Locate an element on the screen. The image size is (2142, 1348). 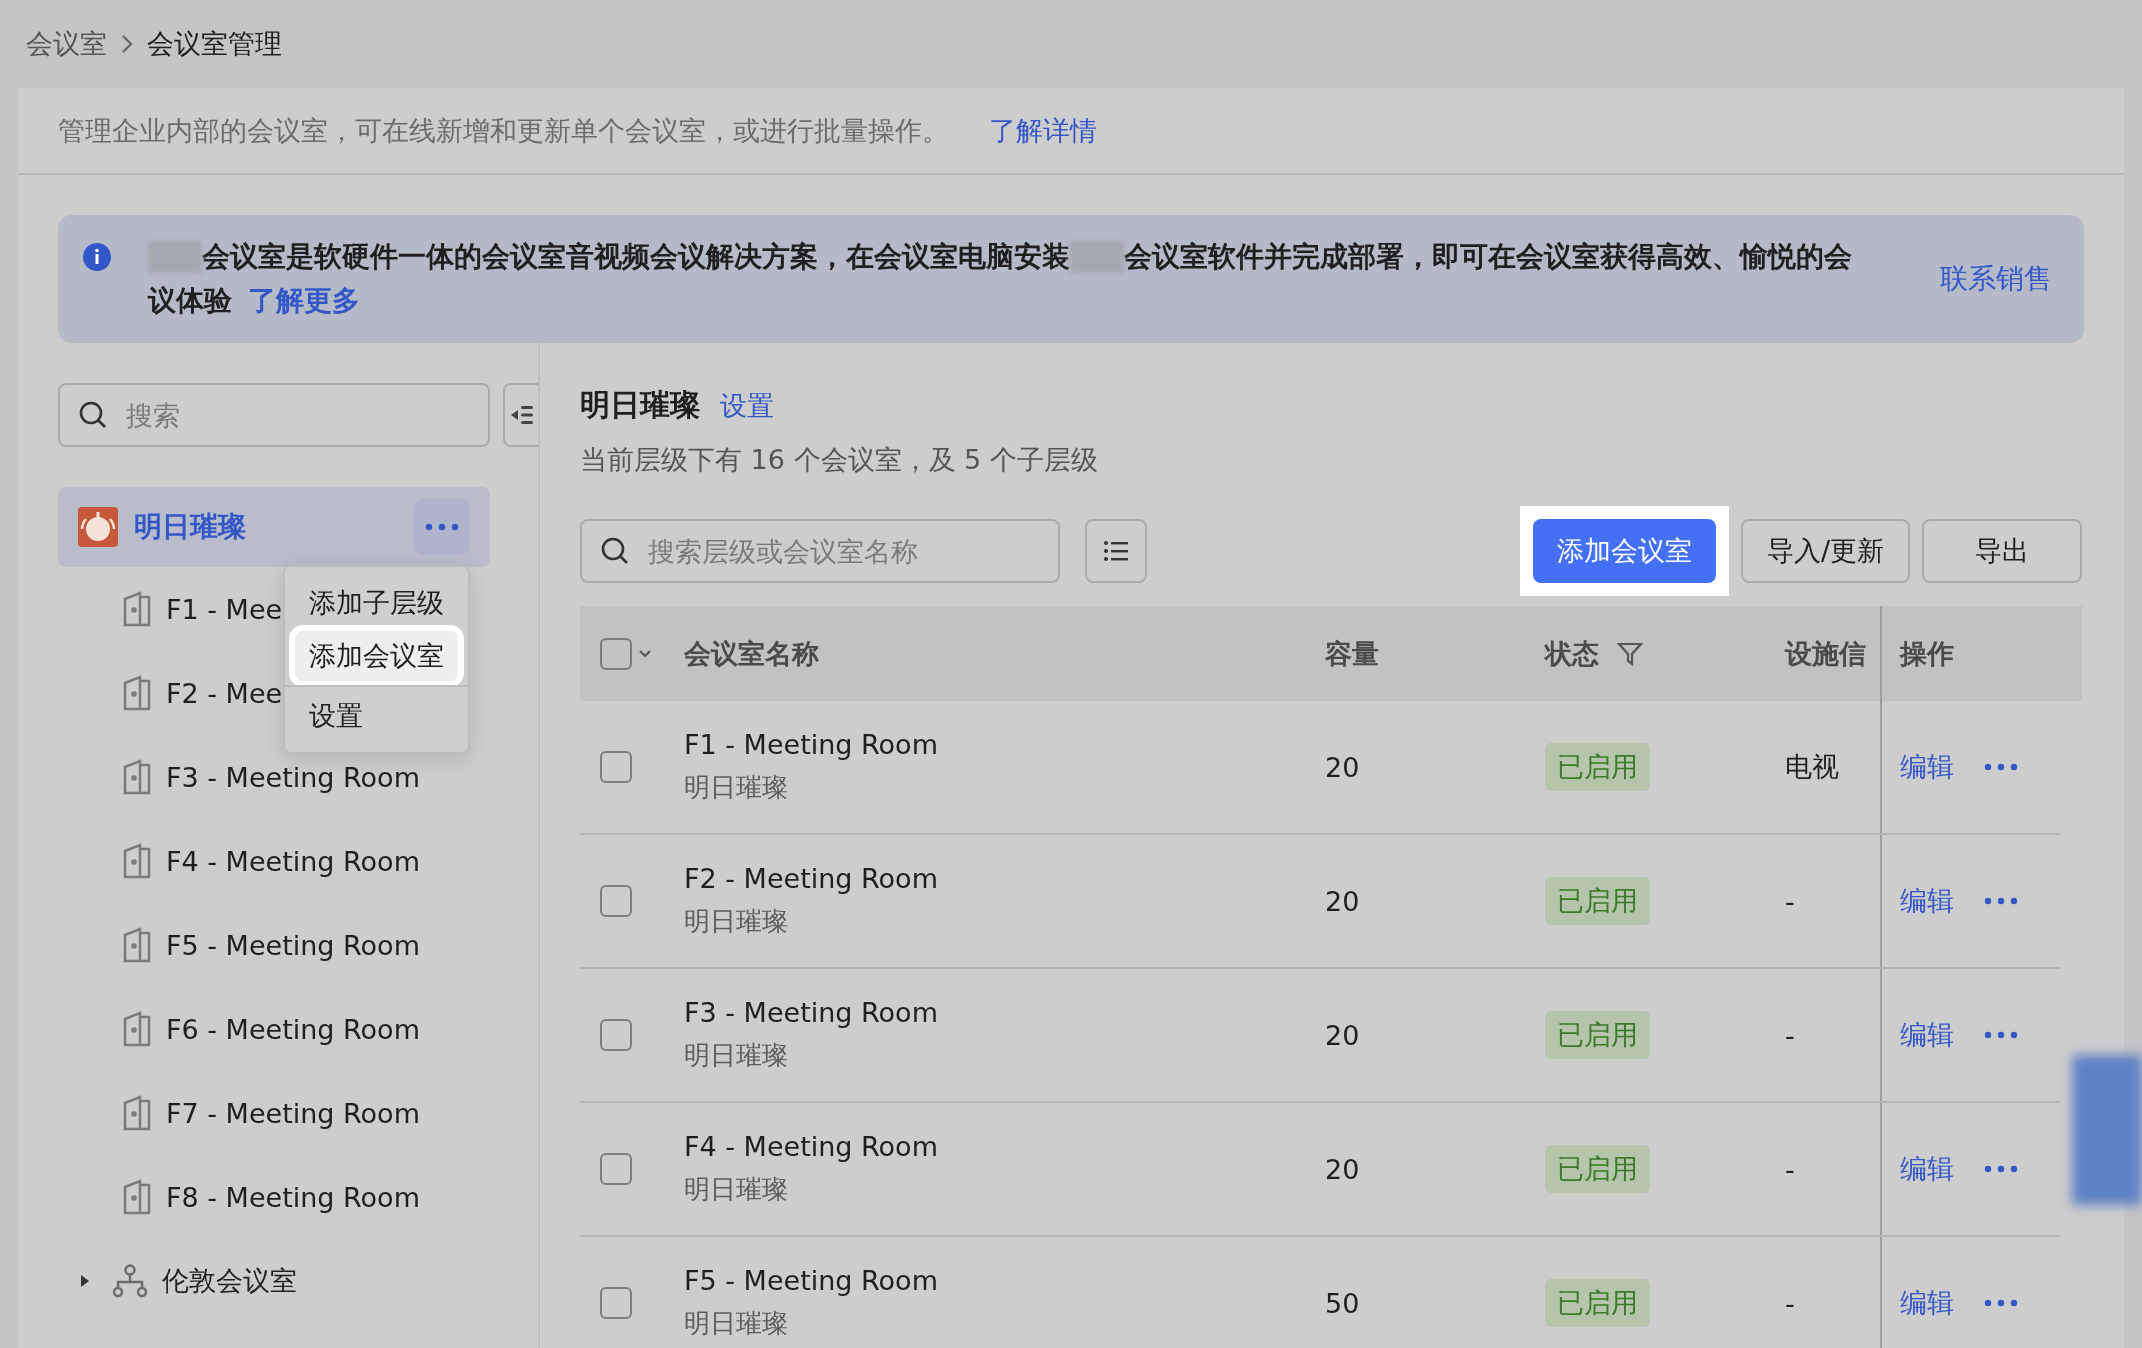
menu-item: 添加子层级 is located at coordinates (376, 603).